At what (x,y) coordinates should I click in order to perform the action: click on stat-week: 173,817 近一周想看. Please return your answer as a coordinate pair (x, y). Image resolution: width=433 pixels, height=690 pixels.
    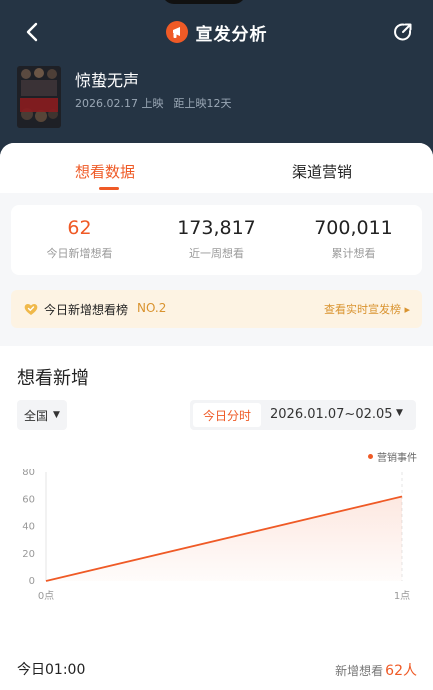
    Looking at the image, I should click on (216, 239).